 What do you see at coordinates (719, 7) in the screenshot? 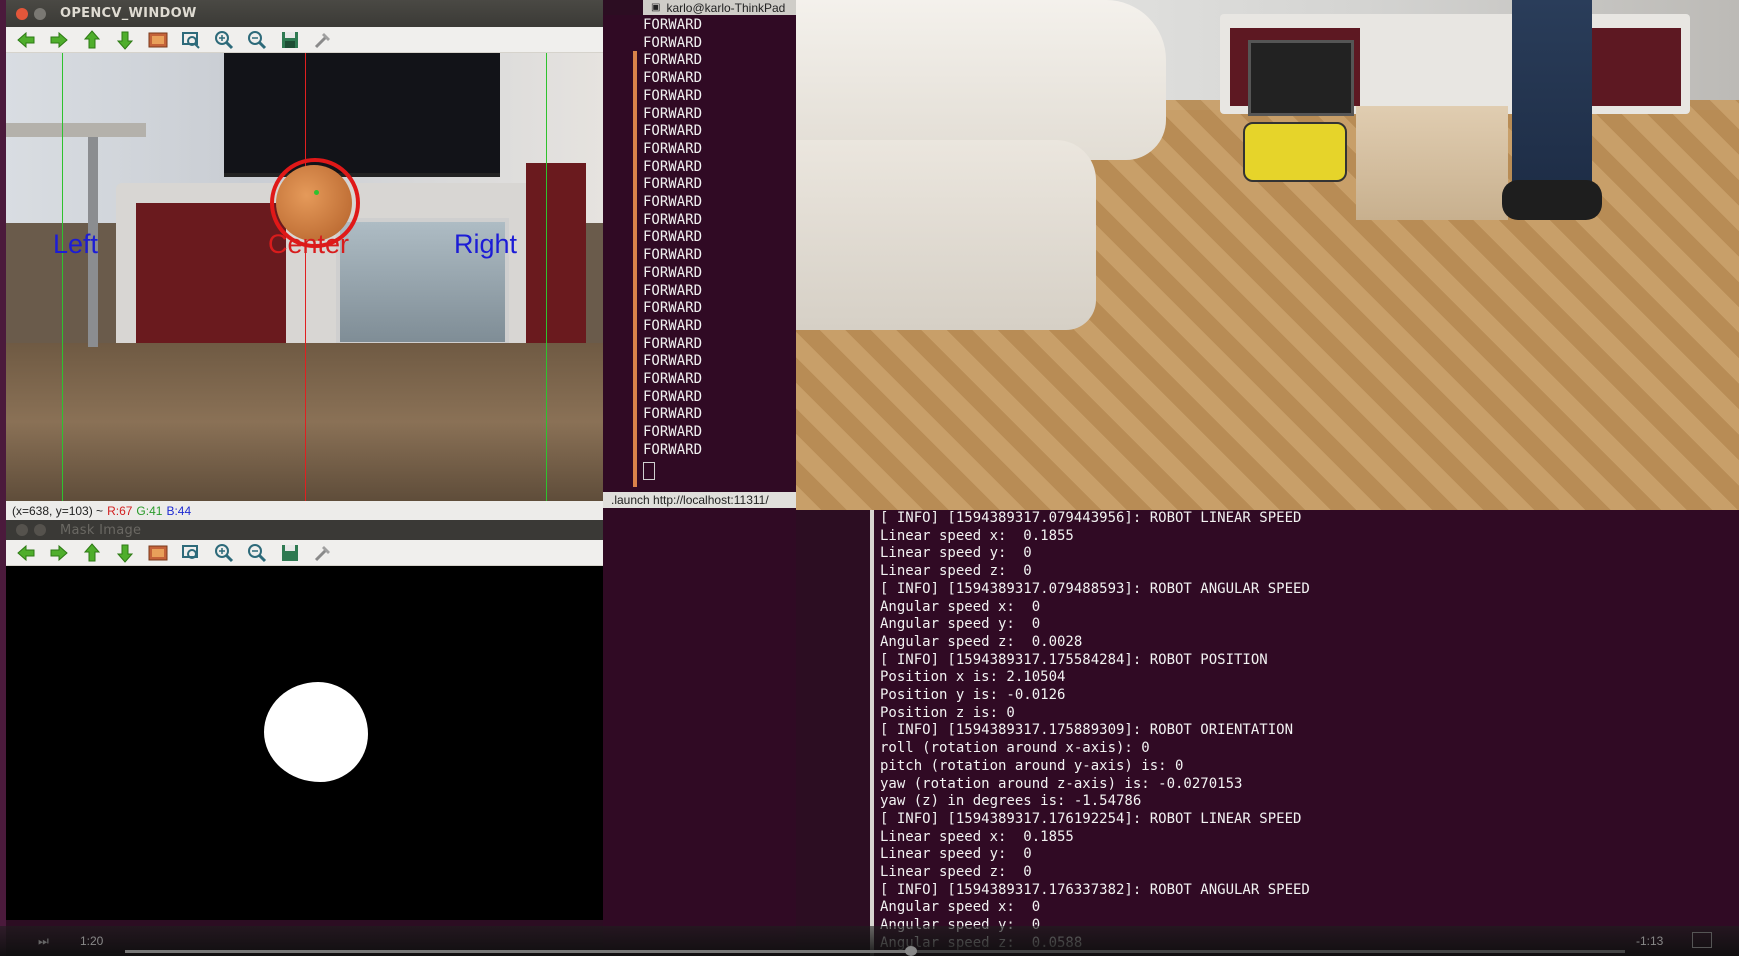
I see `terminal-titlebar: ▣ karlo@karlo-ThinkPad` at bounding box center [719, 7].